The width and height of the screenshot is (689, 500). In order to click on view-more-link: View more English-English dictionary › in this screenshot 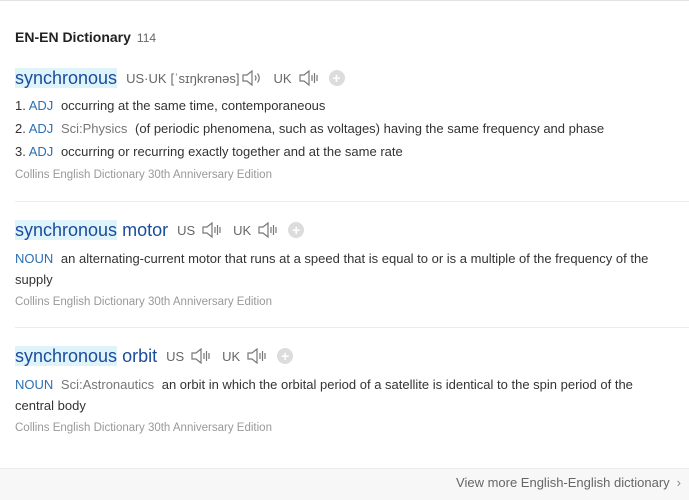, I will do `click(568, 482)`.